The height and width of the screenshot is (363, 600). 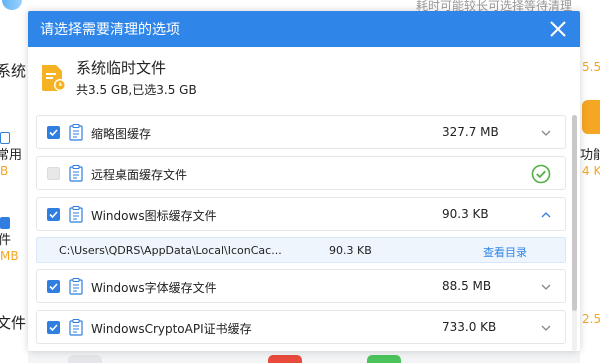 I want to click on background-right-number: 4 K, so click(x=591, y=171).